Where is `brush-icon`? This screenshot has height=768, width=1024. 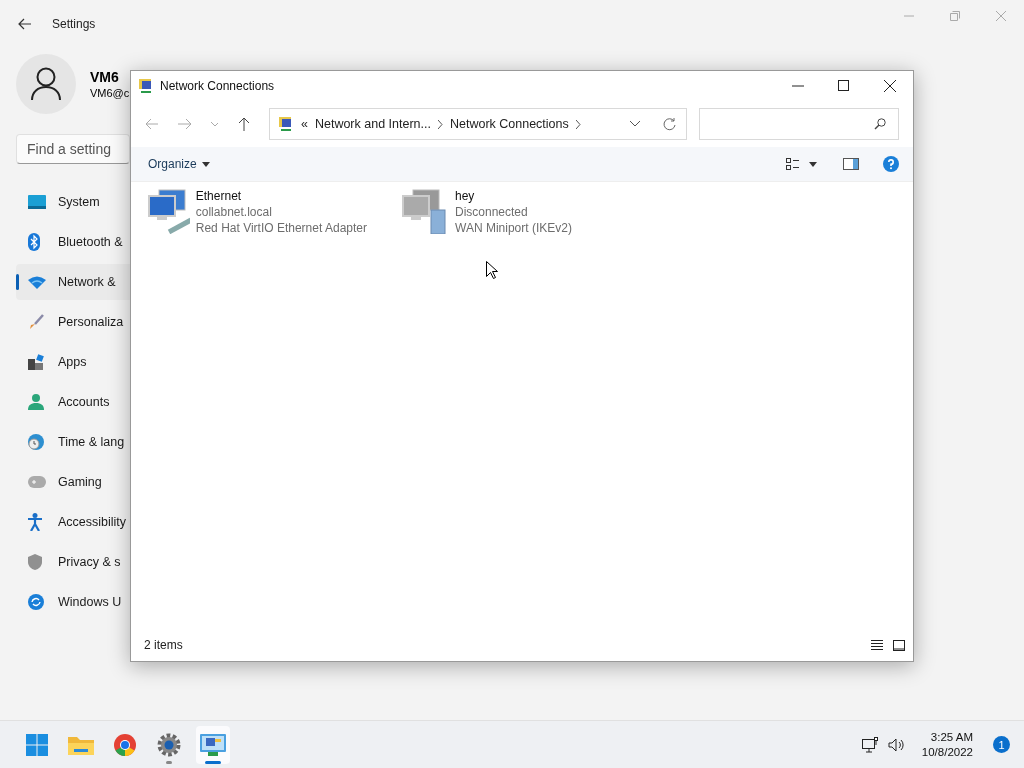 brush-icon is located at coordinates (37, 322).